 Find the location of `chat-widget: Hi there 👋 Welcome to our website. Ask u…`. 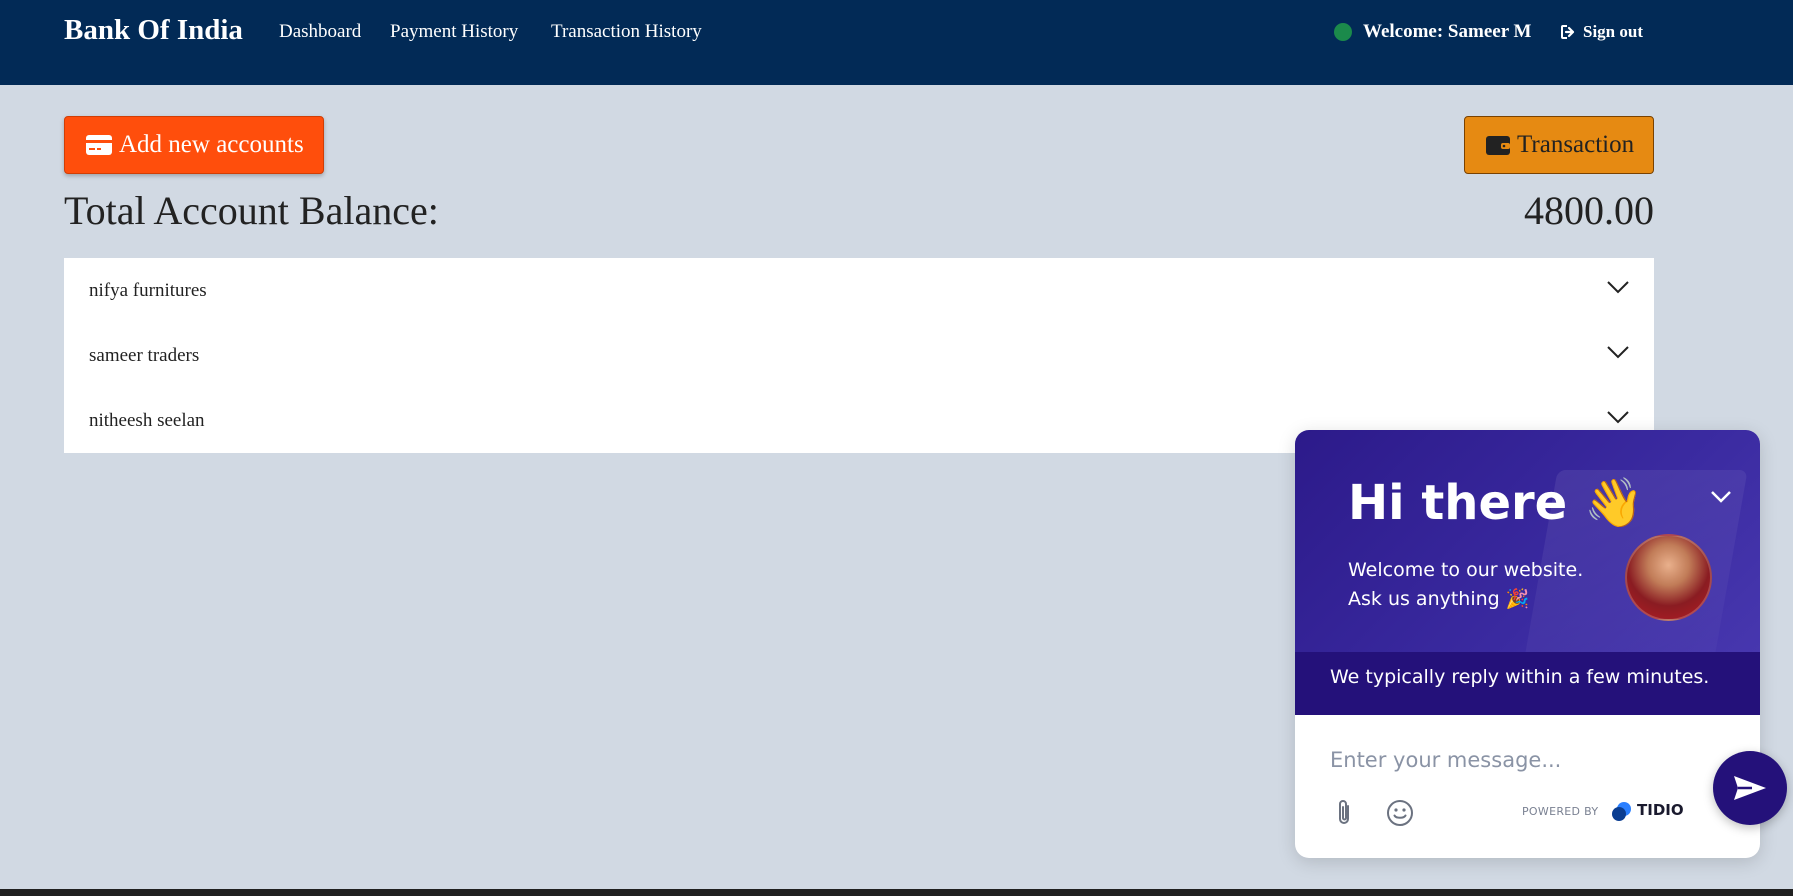

chat-widget: Hi there 👋 Welcome to our website. Ask u… is located at coordinates (1527, 644).